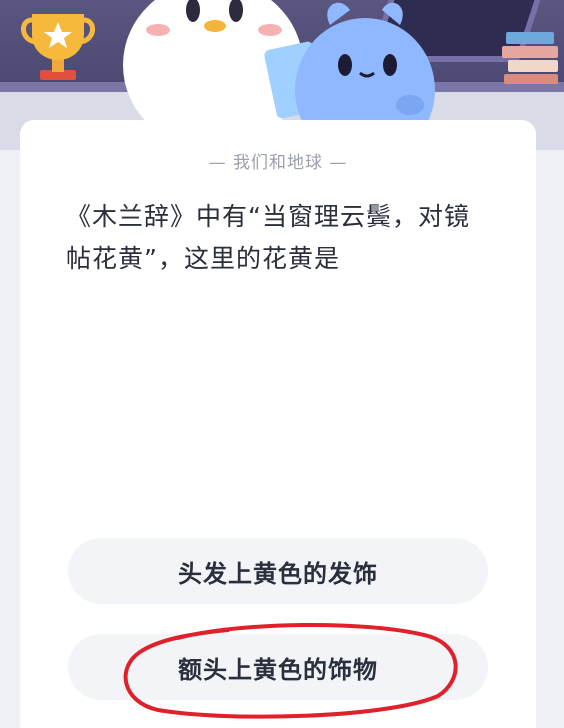 This screenshot has width=564, height=728. I want to click on books-icon, so click(530, 58).